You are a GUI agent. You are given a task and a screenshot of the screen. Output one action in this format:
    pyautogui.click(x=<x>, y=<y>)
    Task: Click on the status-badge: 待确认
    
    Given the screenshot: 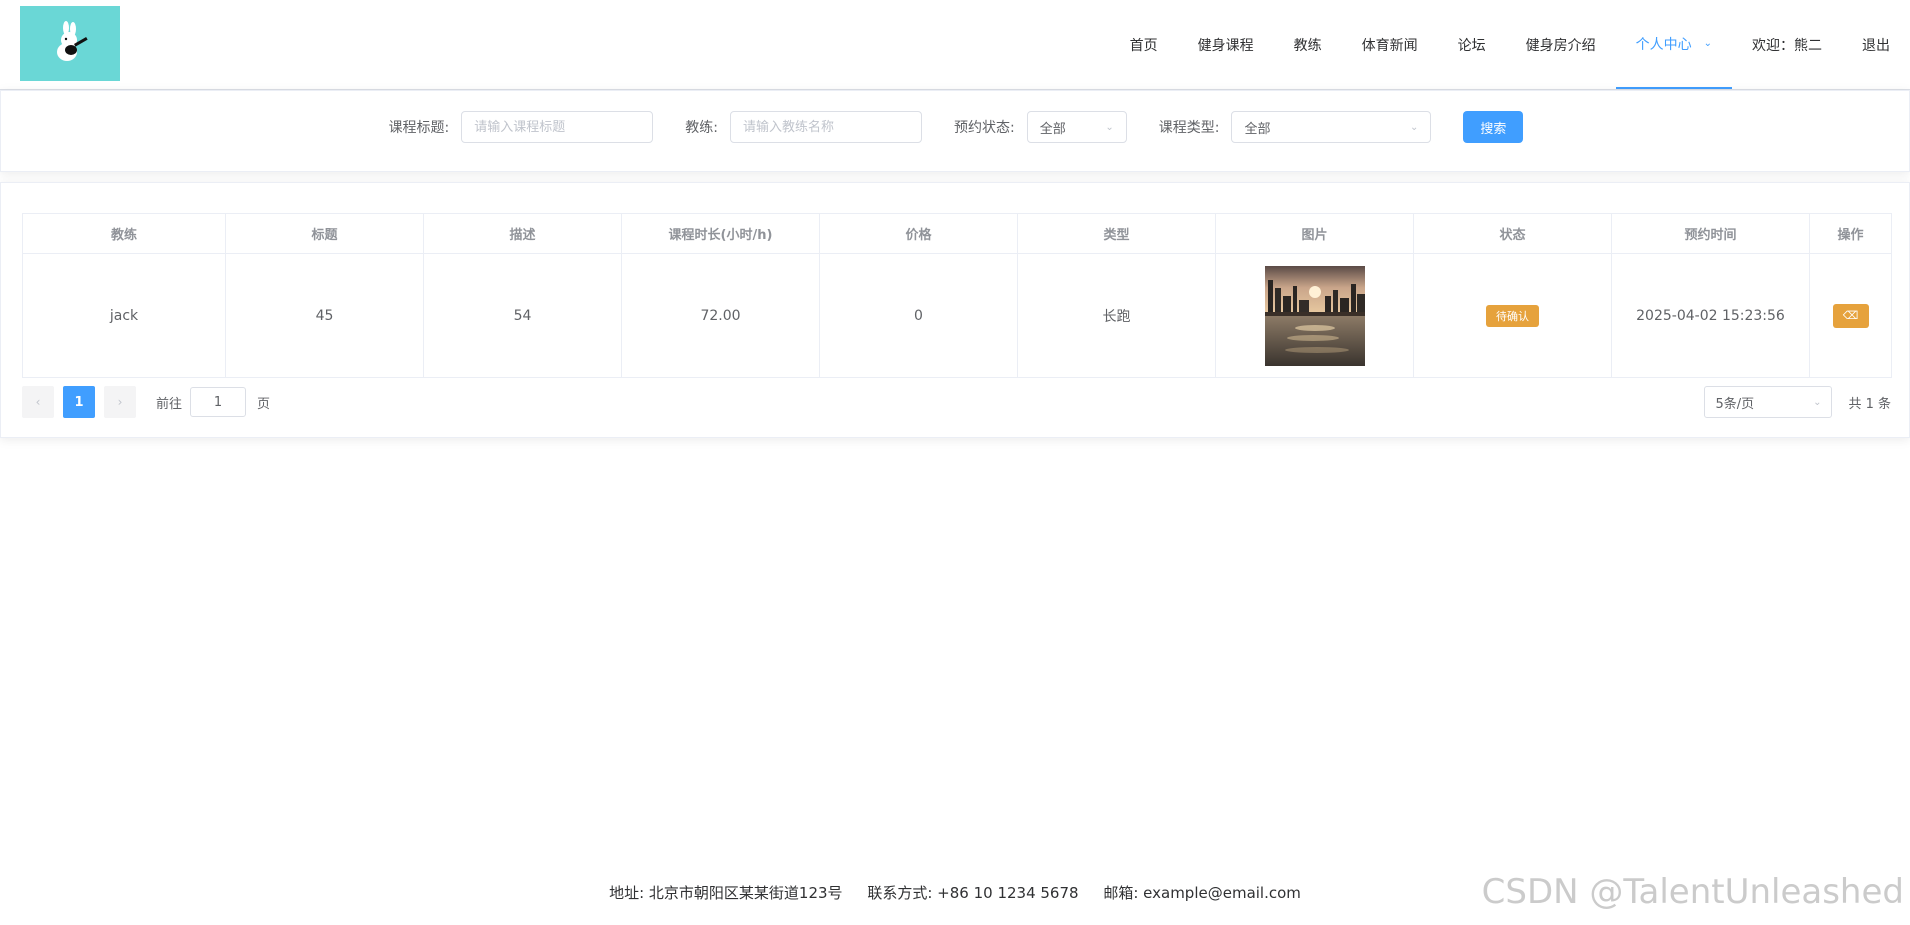 What is the action you would take?
    pyautogui.click(x=1512, y=315)
    